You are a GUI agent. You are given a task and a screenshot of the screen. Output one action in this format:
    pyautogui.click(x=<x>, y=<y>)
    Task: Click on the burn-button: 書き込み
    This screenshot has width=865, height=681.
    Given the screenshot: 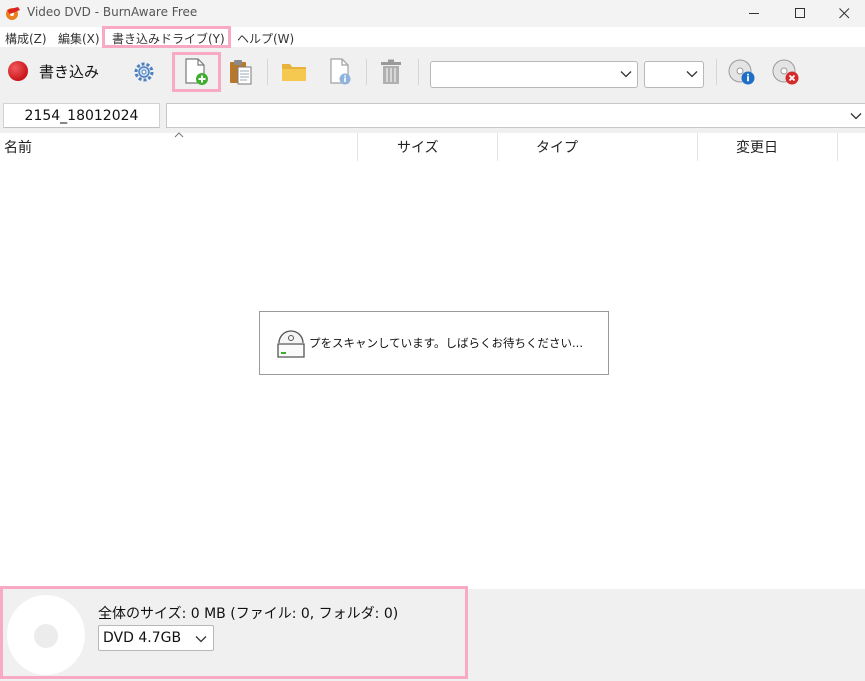 What is the action you would take?
    pyautogui.click(x=53, y=71)
    